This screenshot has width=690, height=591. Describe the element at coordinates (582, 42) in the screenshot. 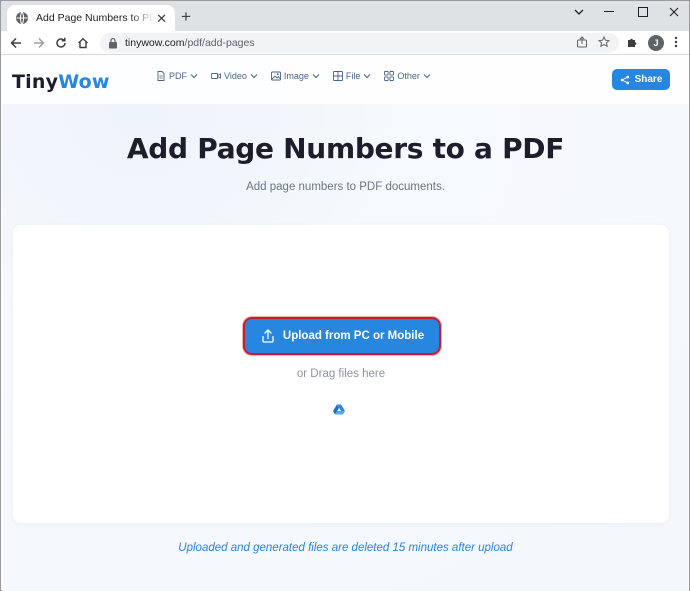

I see `share-page-icon` at that location.